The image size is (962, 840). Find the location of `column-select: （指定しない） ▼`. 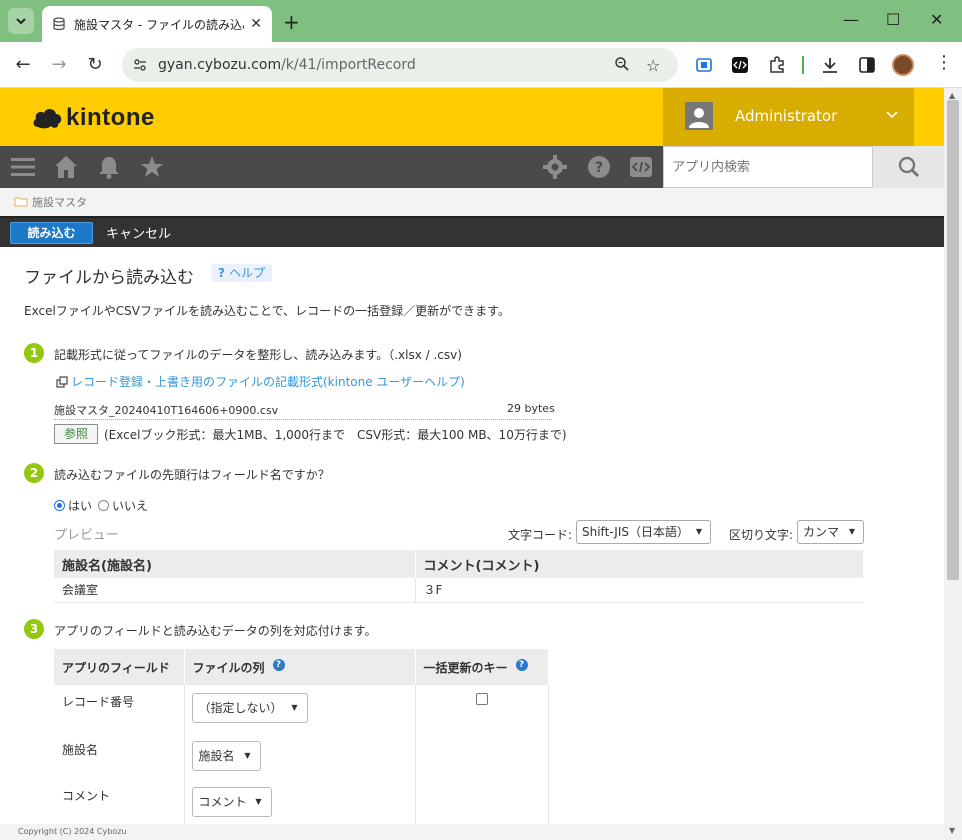

column-select: （指定しない） ▼ is located at coordinates (249, 708).